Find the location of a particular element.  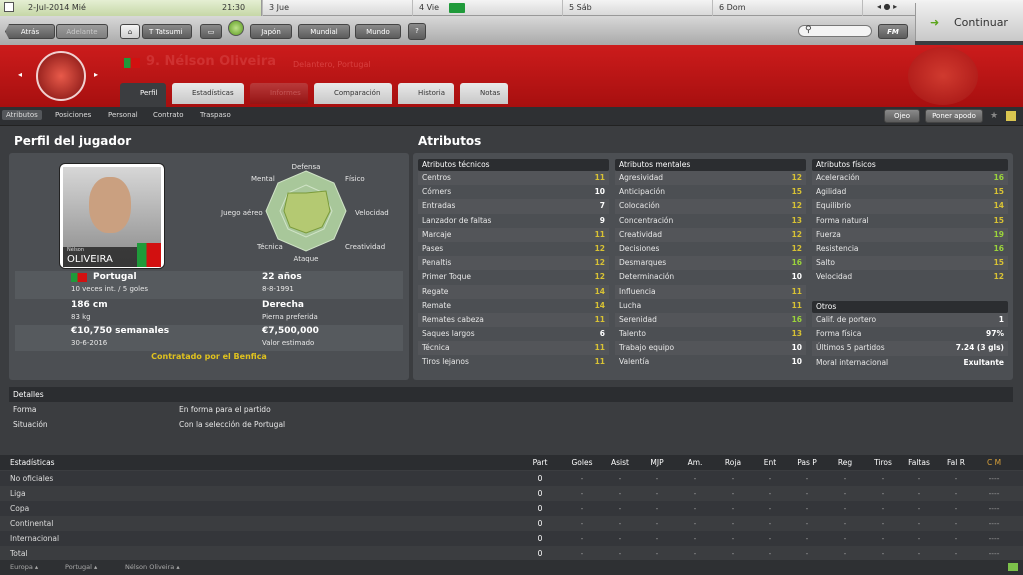

stats-column-header: Part is located at coordinates (540, 462).